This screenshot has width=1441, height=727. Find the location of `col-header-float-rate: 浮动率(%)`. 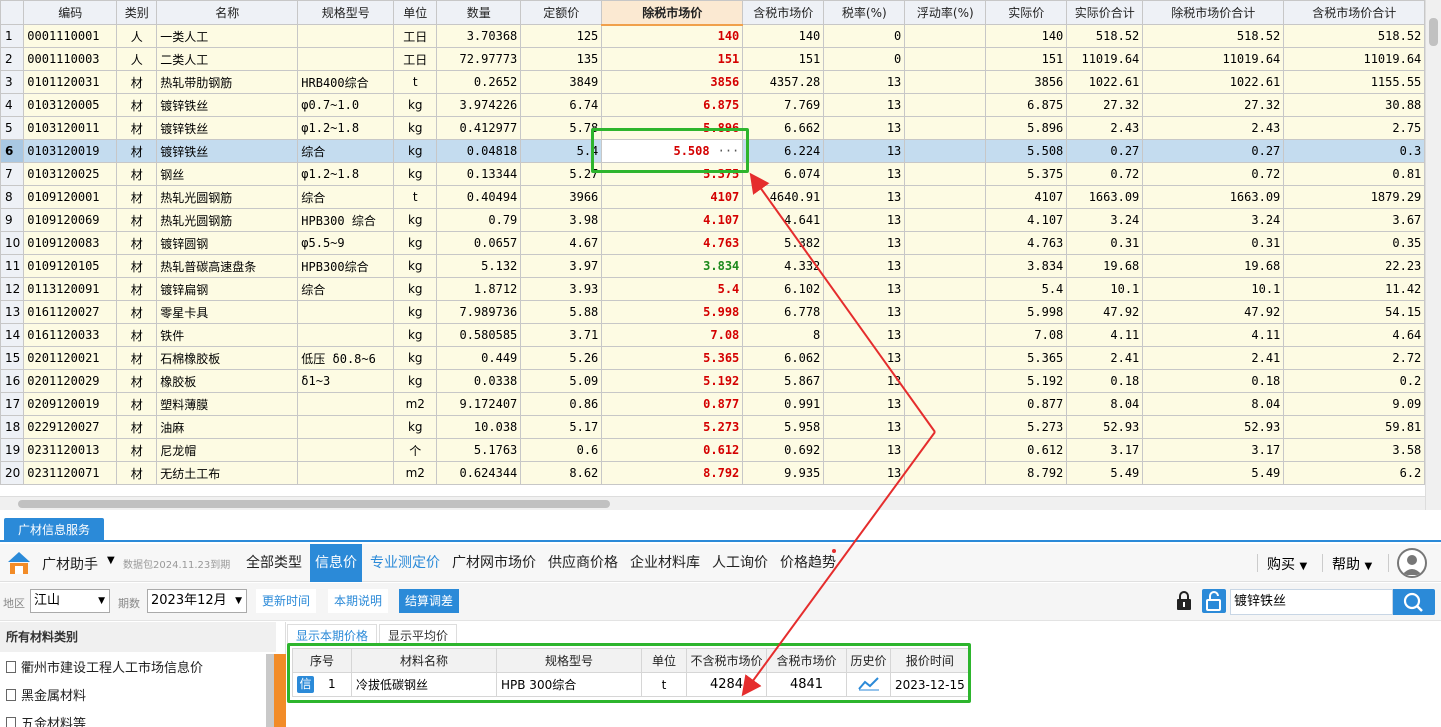

col-header-float-rate: 浮动率(%) is located at coordinates (945, 12).